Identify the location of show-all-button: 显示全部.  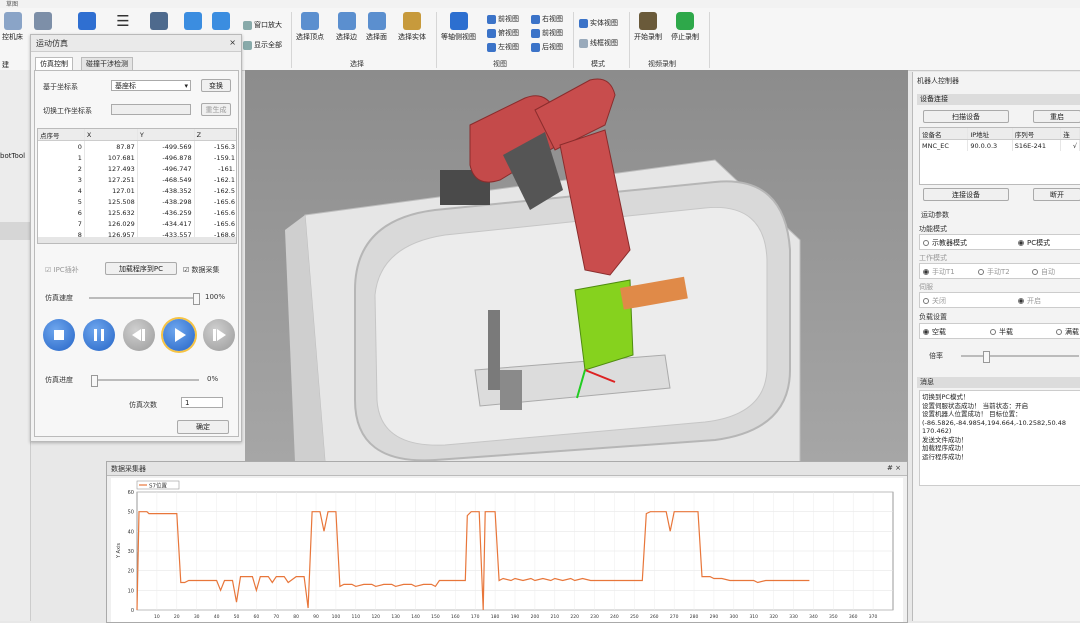
(262, 45).